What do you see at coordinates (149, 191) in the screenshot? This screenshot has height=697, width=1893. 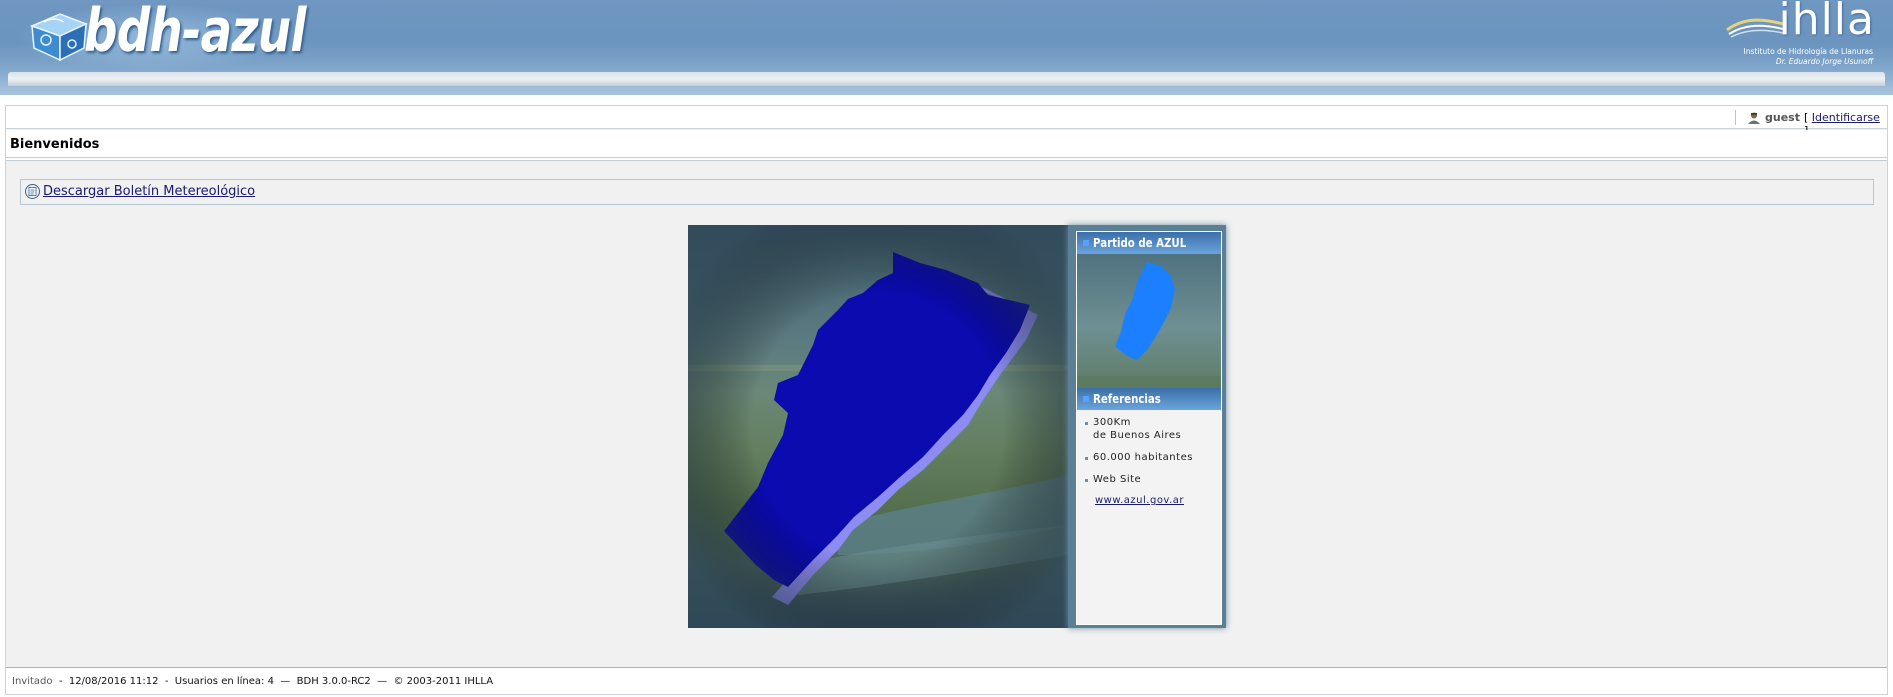 I see `download-bulletin-link: Descargar Boletín Metereológico` at bounding box center [149, 191].